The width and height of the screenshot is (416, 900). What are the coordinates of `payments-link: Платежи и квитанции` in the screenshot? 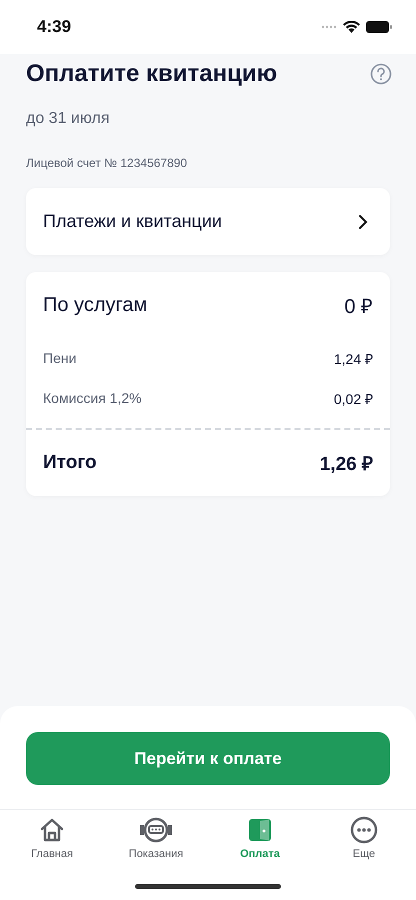 It's located at (208, 221).